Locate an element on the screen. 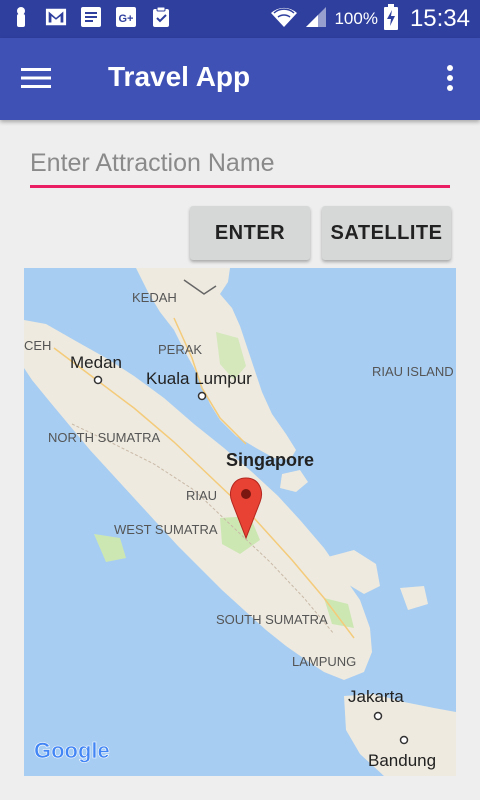 Image resolution: width=480 pixels, height=800 pixels. map-label-singapore: Singapore is located at coordinates (270, 460).